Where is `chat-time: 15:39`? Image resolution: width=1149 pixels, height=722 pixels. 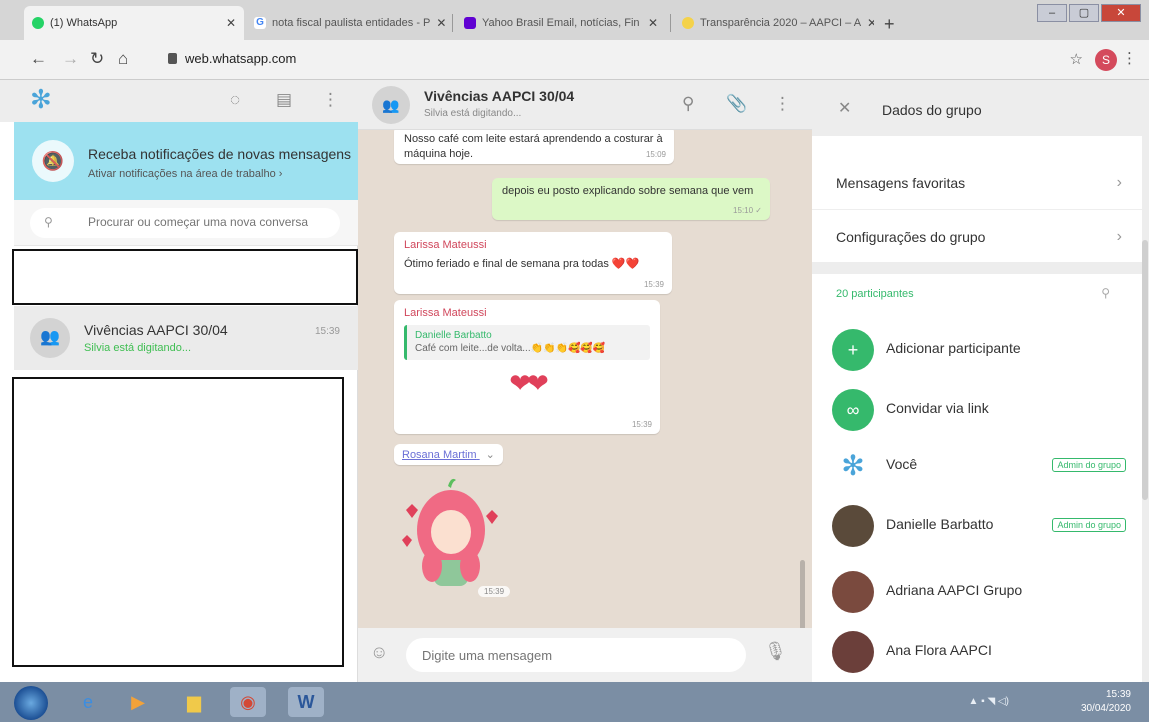 chat-time: 15:39 is located at coordinates (327, 331).